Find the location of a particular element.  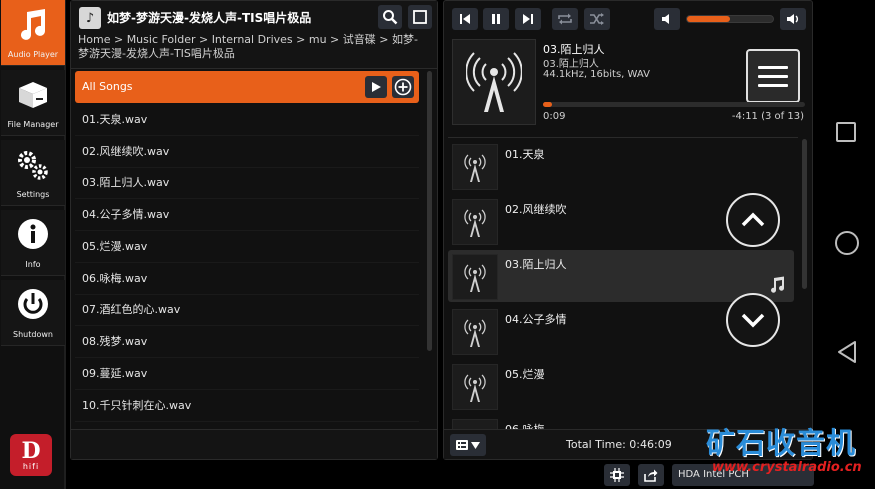

hard-drive-icon is located at coordinates (33, 95).